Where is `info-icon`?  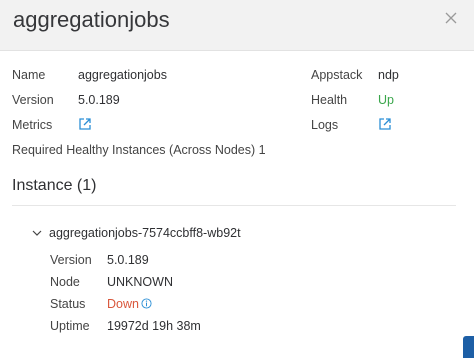 info-icon is located at coordinates (146, 303).